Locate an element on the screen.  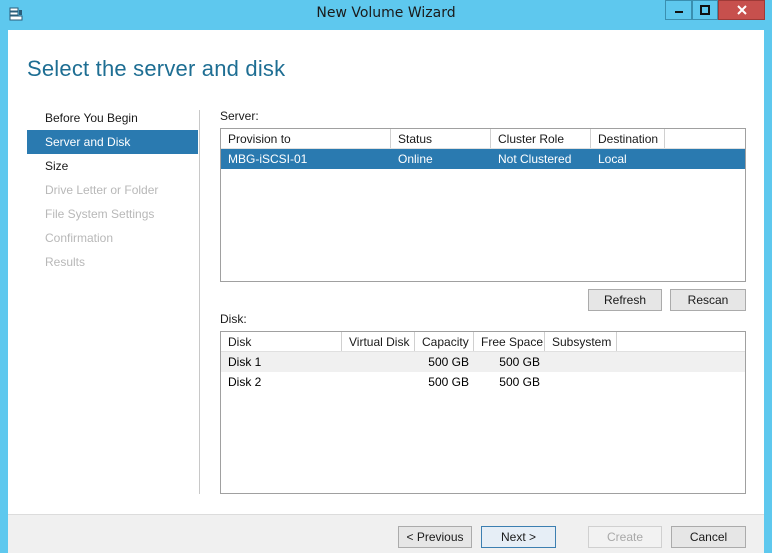
cell-cluster-role: Not Clustered is located at coordinates (535, 159).